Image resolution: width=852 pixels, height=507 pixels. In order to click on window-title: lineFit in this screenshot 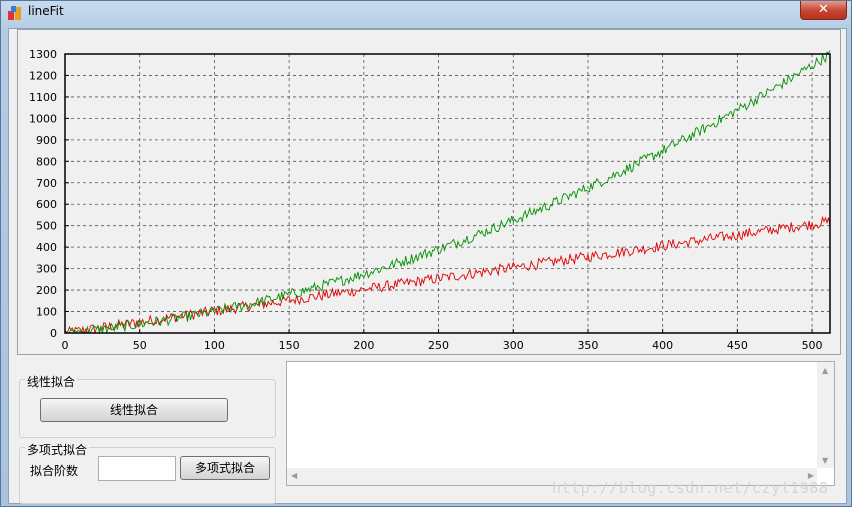, I will do `click(46, 11)`.